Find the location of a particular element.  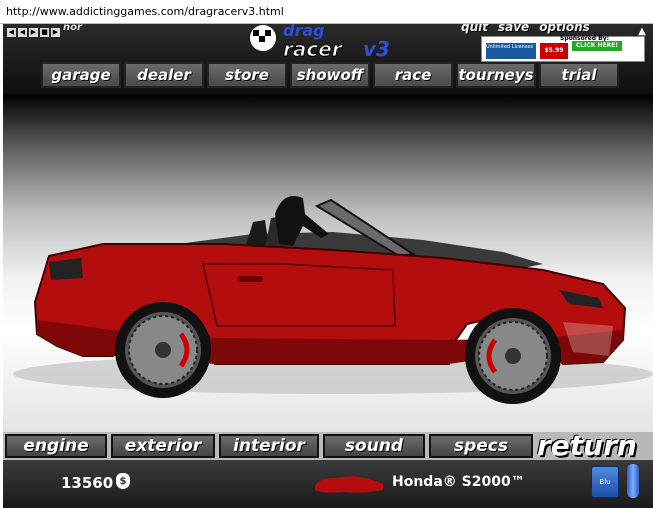

media-controls: ◀ ◀ ▶ ■ ▶ is located at coordinates (33, 32).